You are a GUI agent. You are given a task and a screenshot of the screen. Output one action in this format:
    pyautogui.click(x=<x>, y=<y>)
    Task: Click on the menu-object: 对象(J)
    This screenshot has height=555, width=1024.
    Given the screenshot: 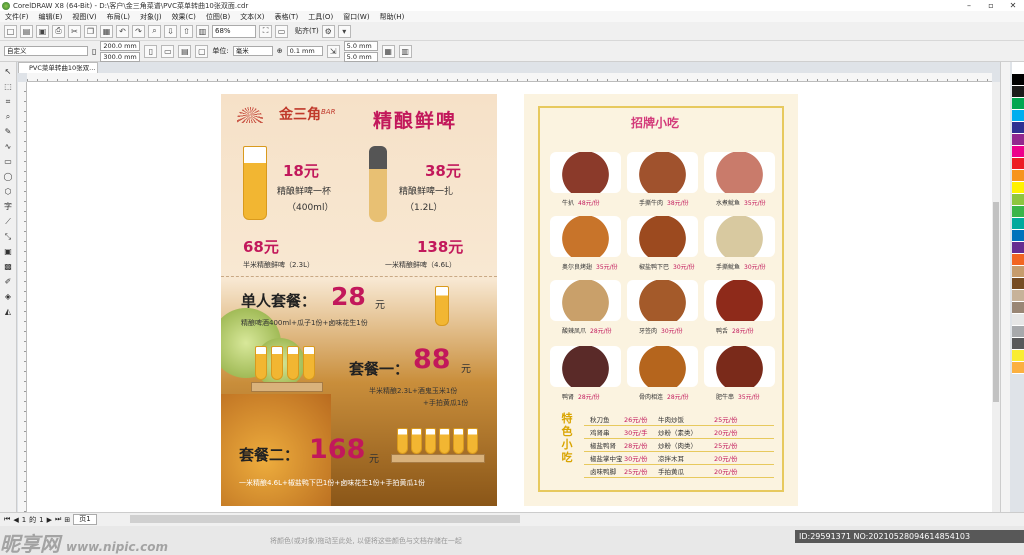 What is the action you would take?
    pyautogui.click(x=151, y=17)
    